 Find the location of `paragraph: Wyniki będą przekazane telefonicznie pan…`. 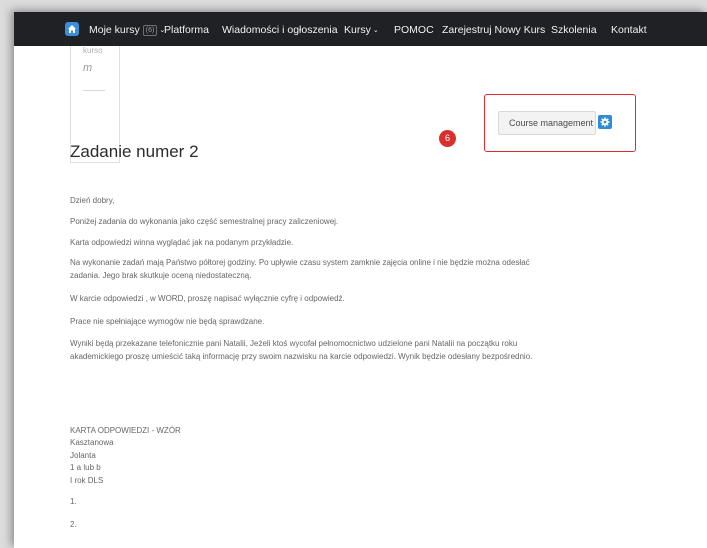

paragraph: Wyniki będą przekazane telefonicznie pan… is located at coordinates (294, 343).